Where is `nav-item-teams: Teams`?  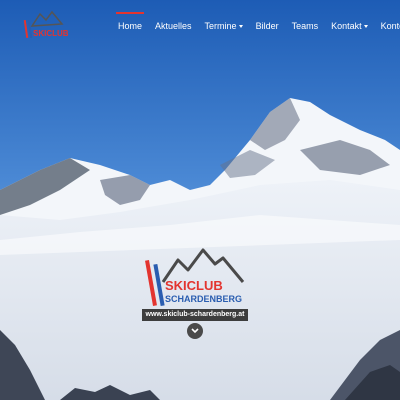
nav-item-teams: Teams is located at coordinates (305, 26).